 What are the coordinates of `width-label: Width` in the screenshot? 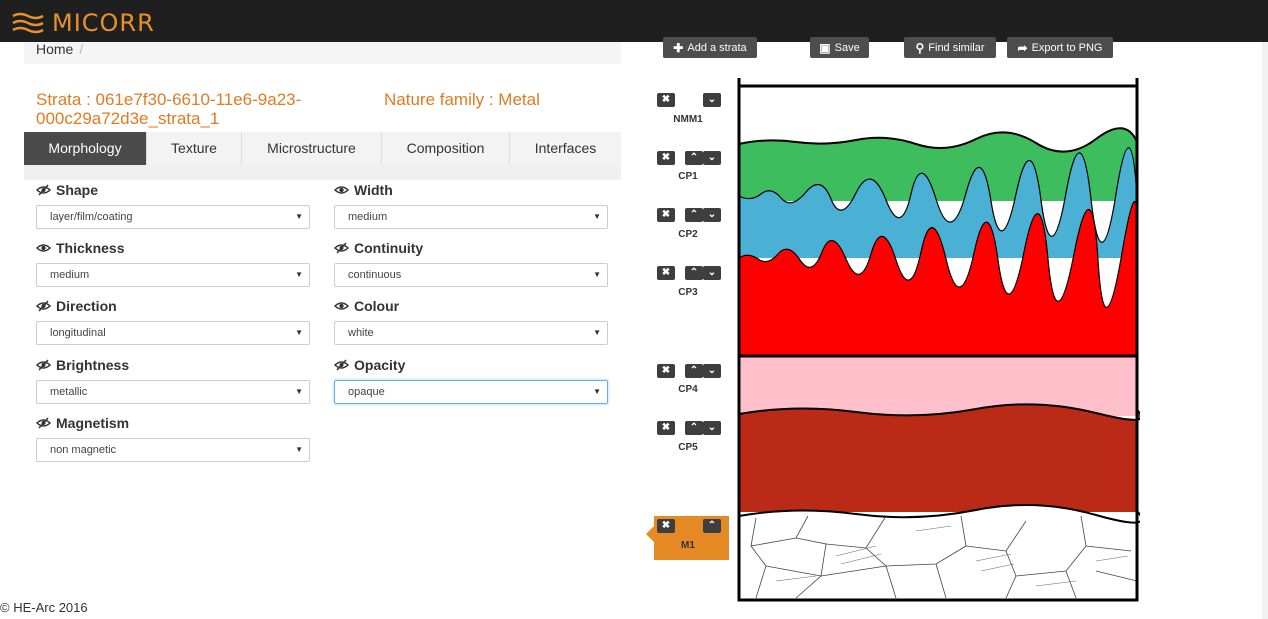 It's located at (472, 190).